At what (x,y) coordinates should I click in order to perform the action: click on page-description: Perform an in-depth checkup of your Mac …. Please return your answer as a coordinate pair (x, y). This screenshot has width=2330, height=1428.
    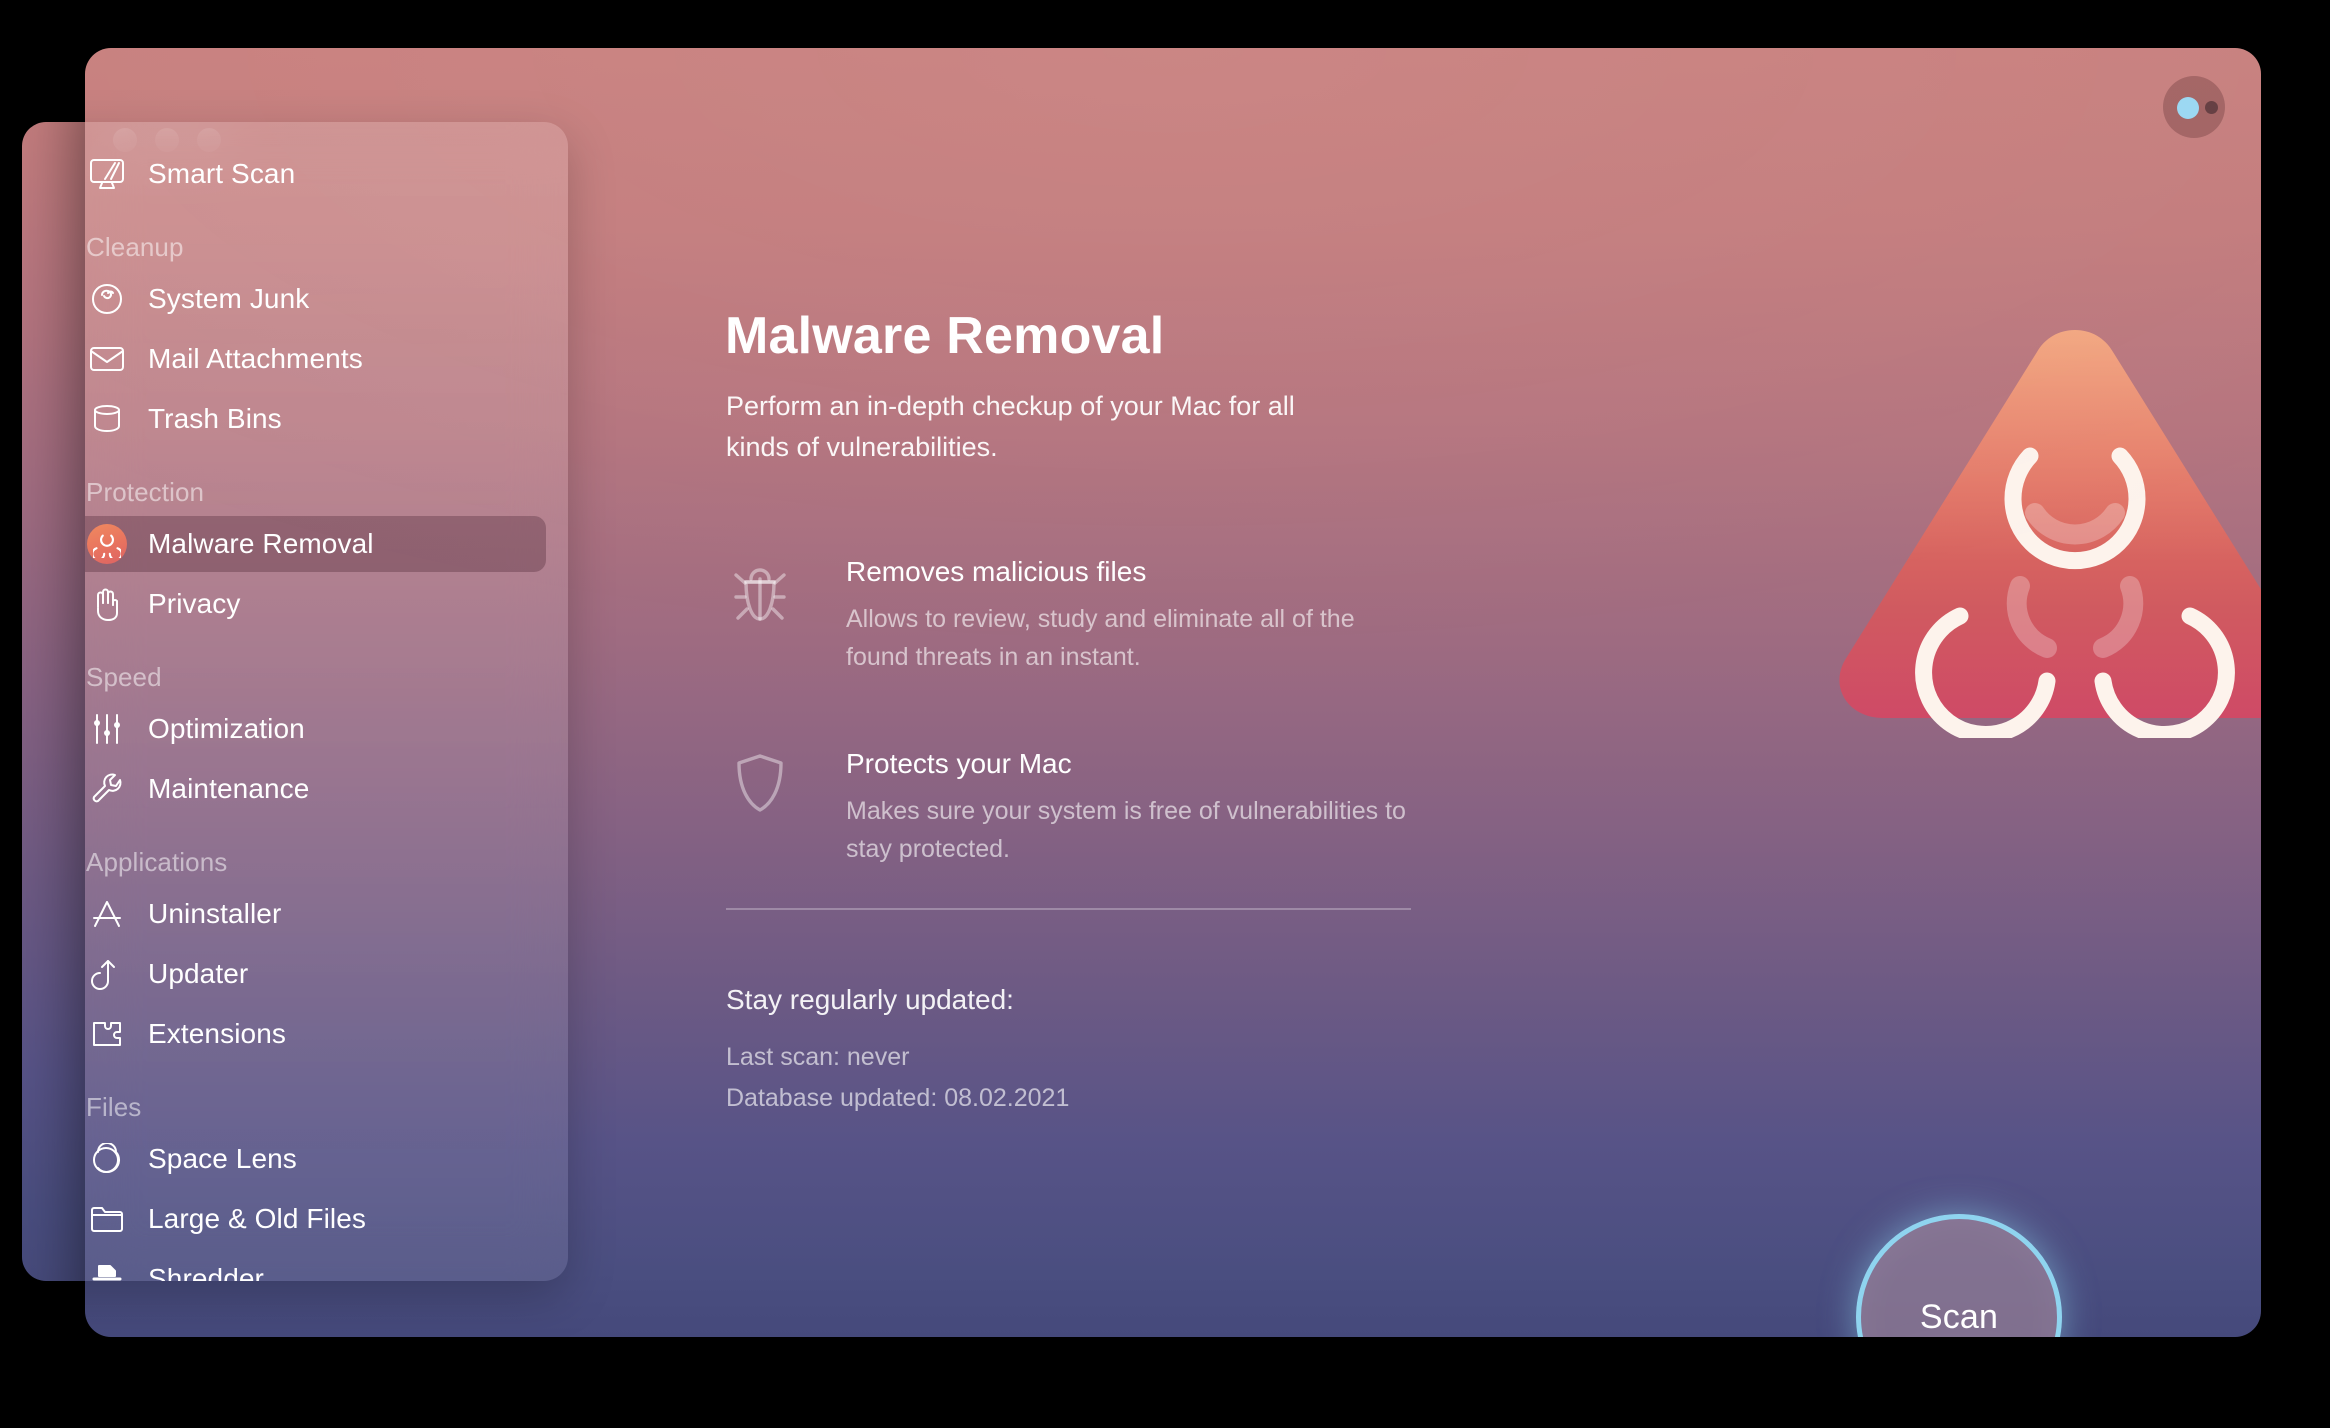
    Looking at the image, I should click on (1010, 426).